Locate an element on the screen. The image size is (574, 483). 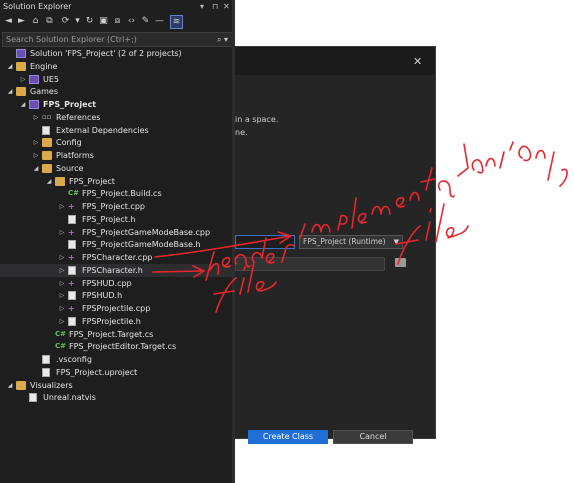
tree-item: C# FPS_ProjectEditor.Target.cs is located at coordinates (116, 346).